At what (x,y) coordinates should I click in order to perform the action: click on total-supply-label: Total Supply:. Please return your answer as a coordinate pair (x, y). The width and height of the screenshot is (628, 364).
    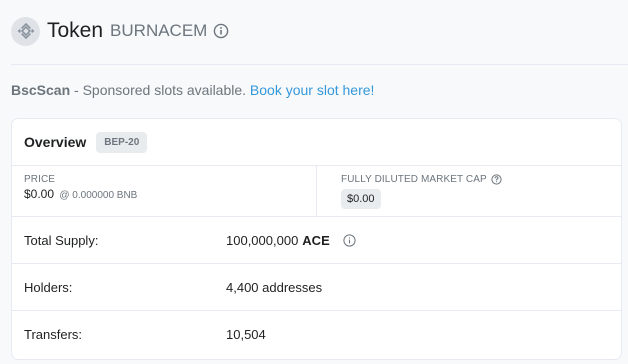
    Looking at the image, I should click on (61, 240).